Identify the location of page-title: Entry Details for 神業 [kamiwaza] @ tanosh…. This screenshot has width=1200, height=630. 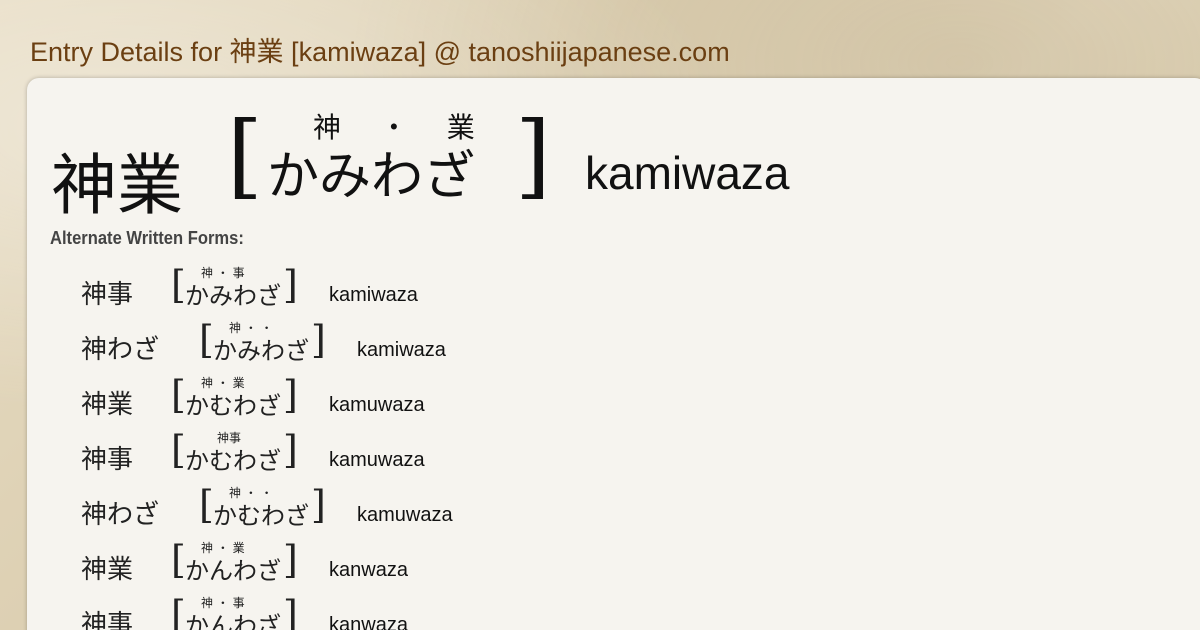
(380, 52).